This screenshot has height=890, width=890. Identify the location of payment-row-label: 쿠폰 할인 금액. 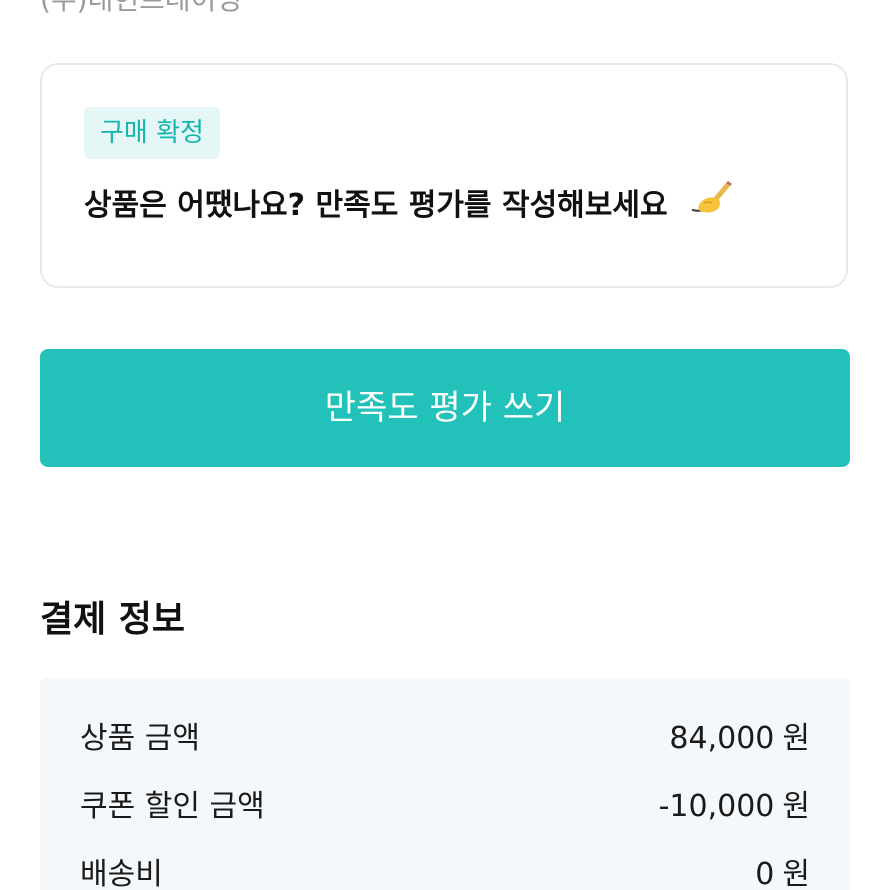
(172, 806).